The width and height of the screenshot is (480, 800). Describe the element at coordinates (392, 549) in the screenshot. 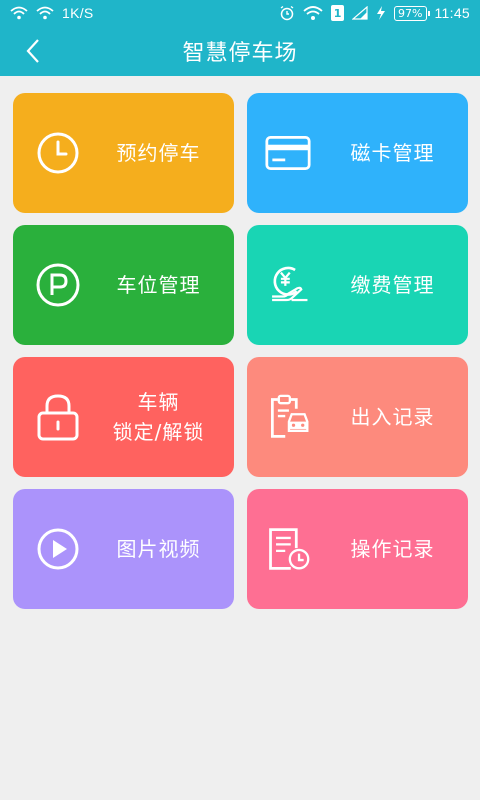

I see `tile-label: 操作记录` at that location.